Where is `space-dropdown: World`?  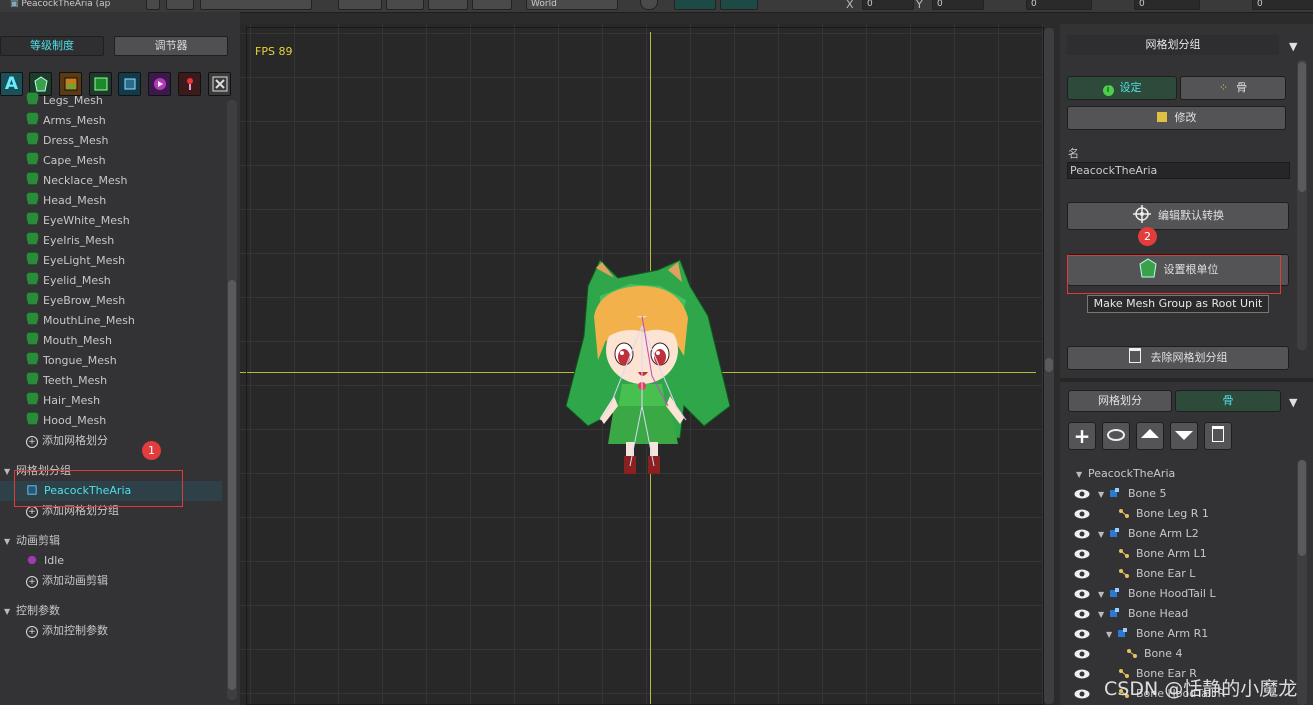 space-dropdown: World is located at coordinates (572, 5).